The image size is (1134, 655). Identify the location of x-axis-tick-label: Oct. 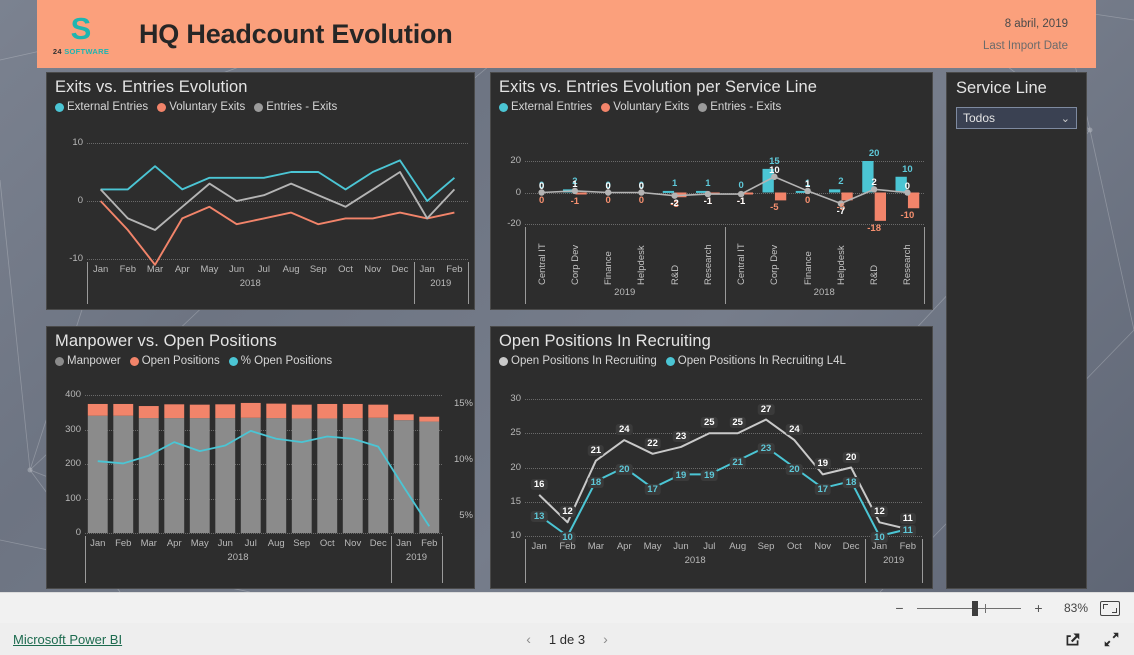
(794, 546).